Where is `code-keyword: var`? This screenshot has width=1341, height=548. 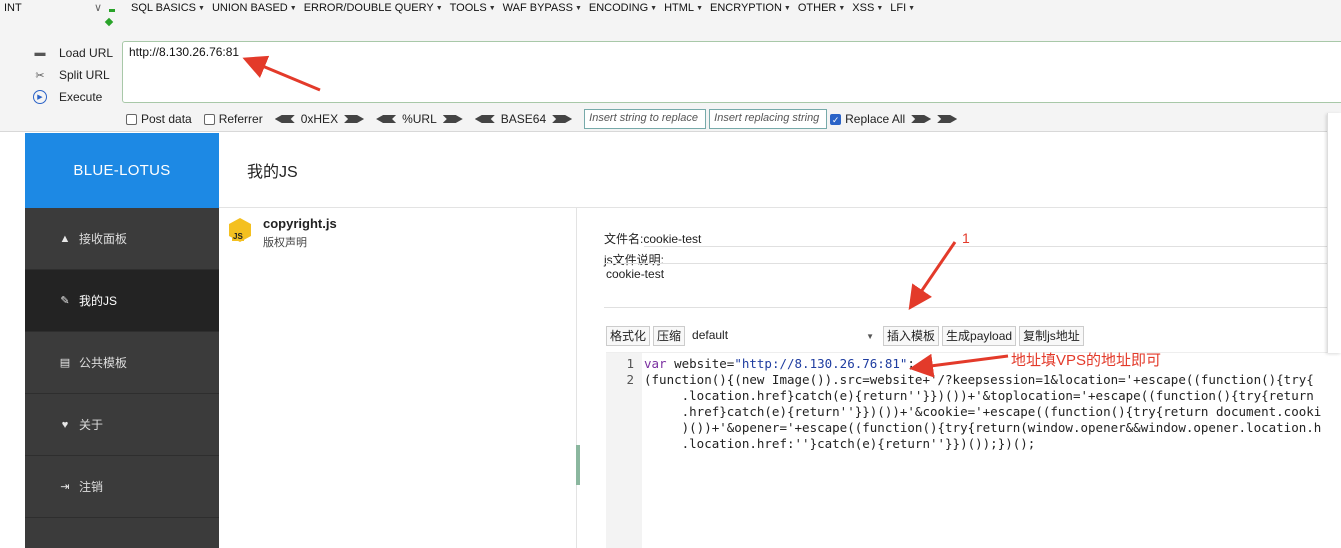
code-keyword: var is located at coordinates (655, 363).